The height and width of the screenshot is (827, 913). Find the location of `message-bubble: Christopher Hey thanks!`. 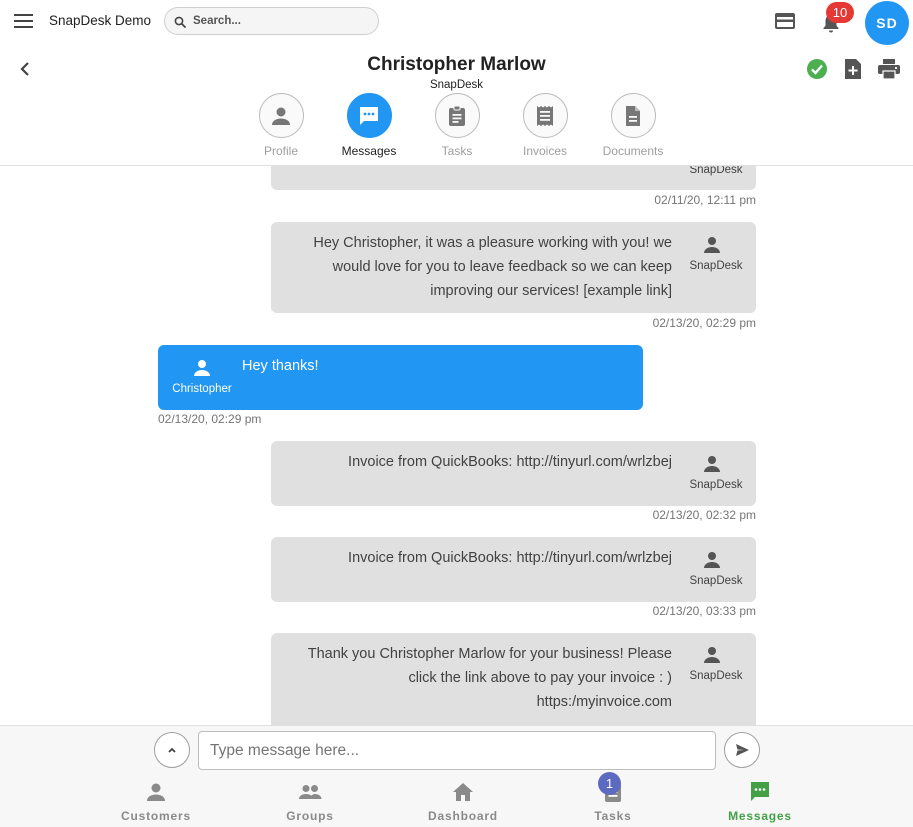

message-bubble: Christopher Hey thanks! is located at coordinates (400, 377).